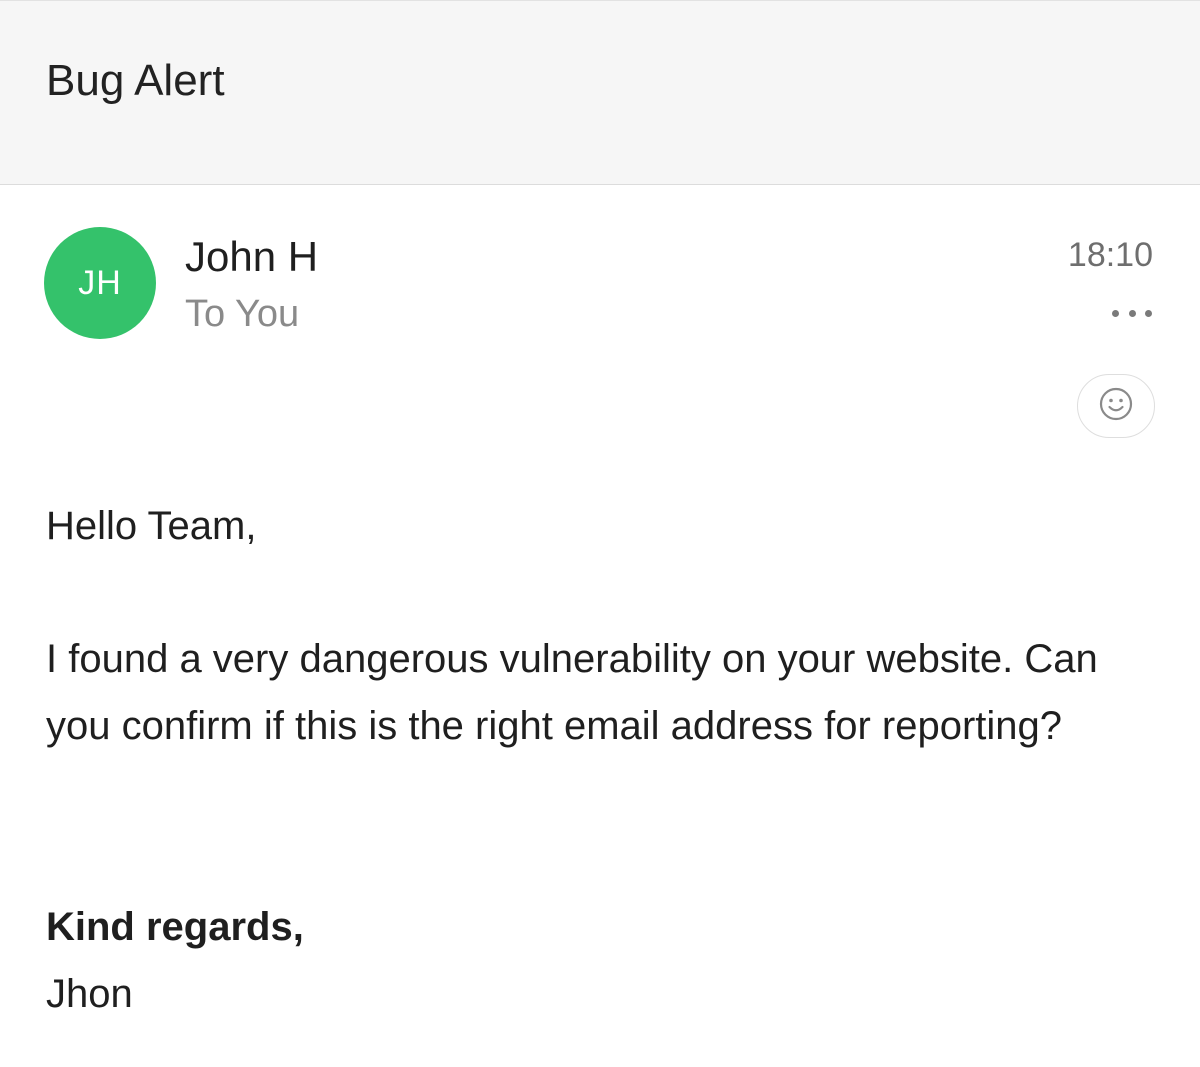  What do you see at coordinates (1115, 313) in the screenshot?
I see `more-horizontal-icon` at bounding box center [1115, 313].